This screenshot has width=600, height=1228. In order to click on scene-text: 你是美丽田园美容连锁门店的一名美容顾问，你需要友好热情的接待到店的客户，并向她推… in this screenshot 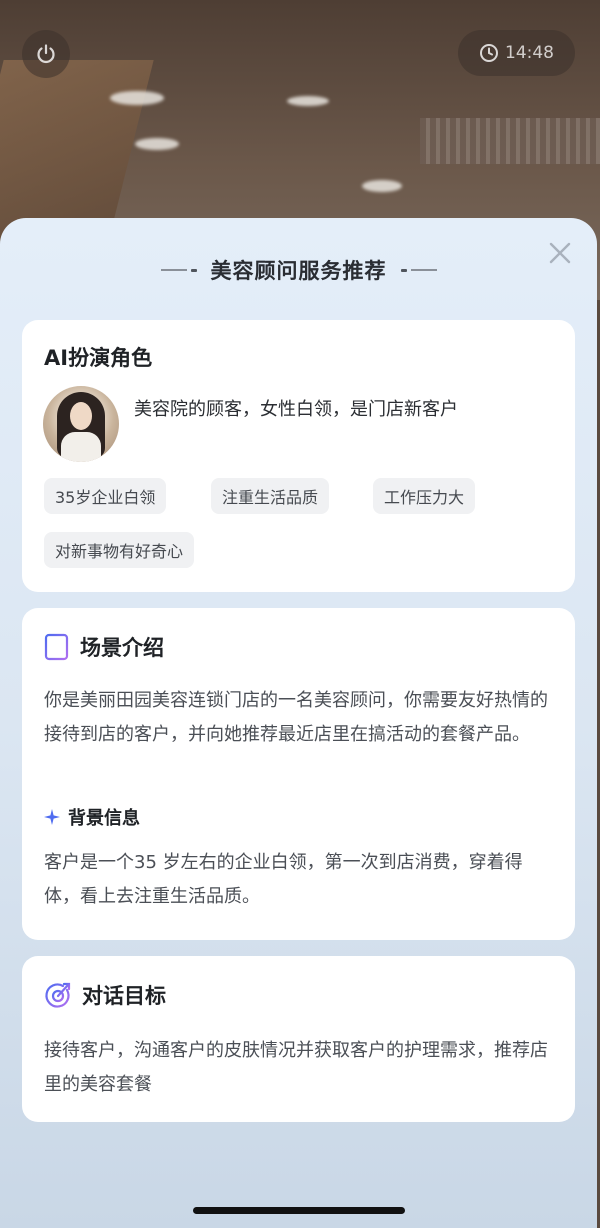, I will do `click(296, 717)`.